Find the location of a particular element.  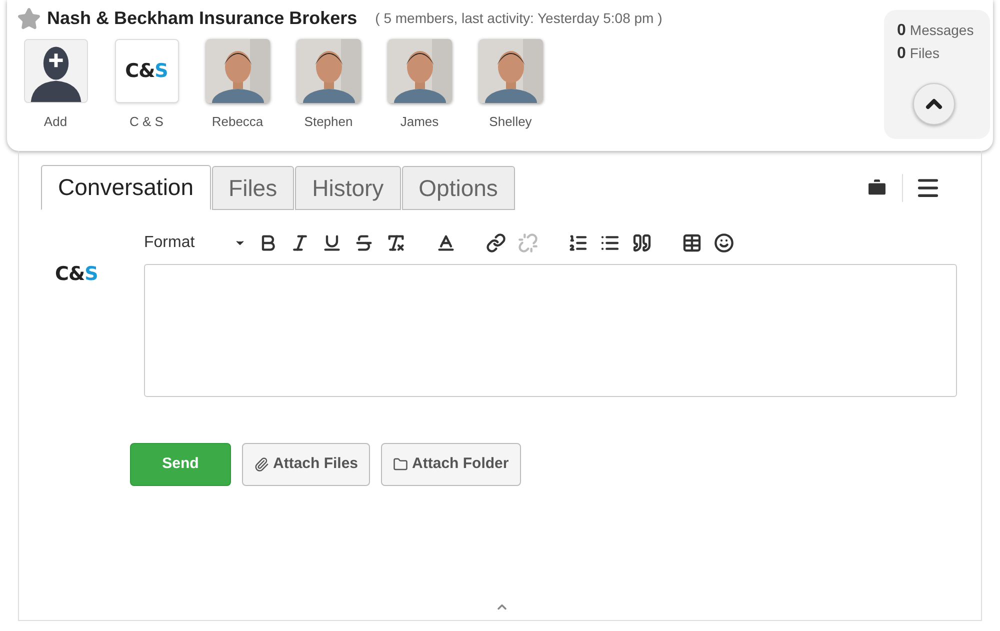

link-icon is located at coordinates (496, 243).